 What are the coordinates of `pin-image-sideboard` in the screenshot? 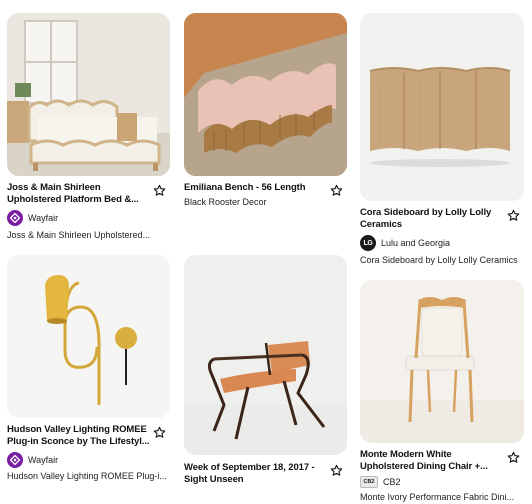 It's located at (442, 107).